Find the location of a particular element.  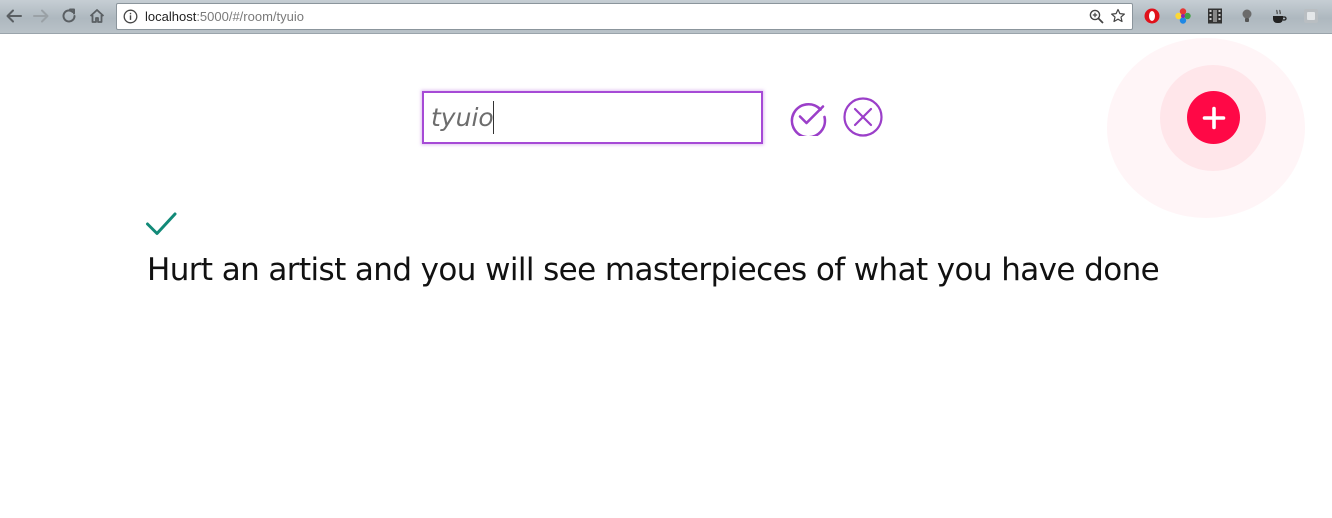

confirm-button is located at coordinates (808, 117).